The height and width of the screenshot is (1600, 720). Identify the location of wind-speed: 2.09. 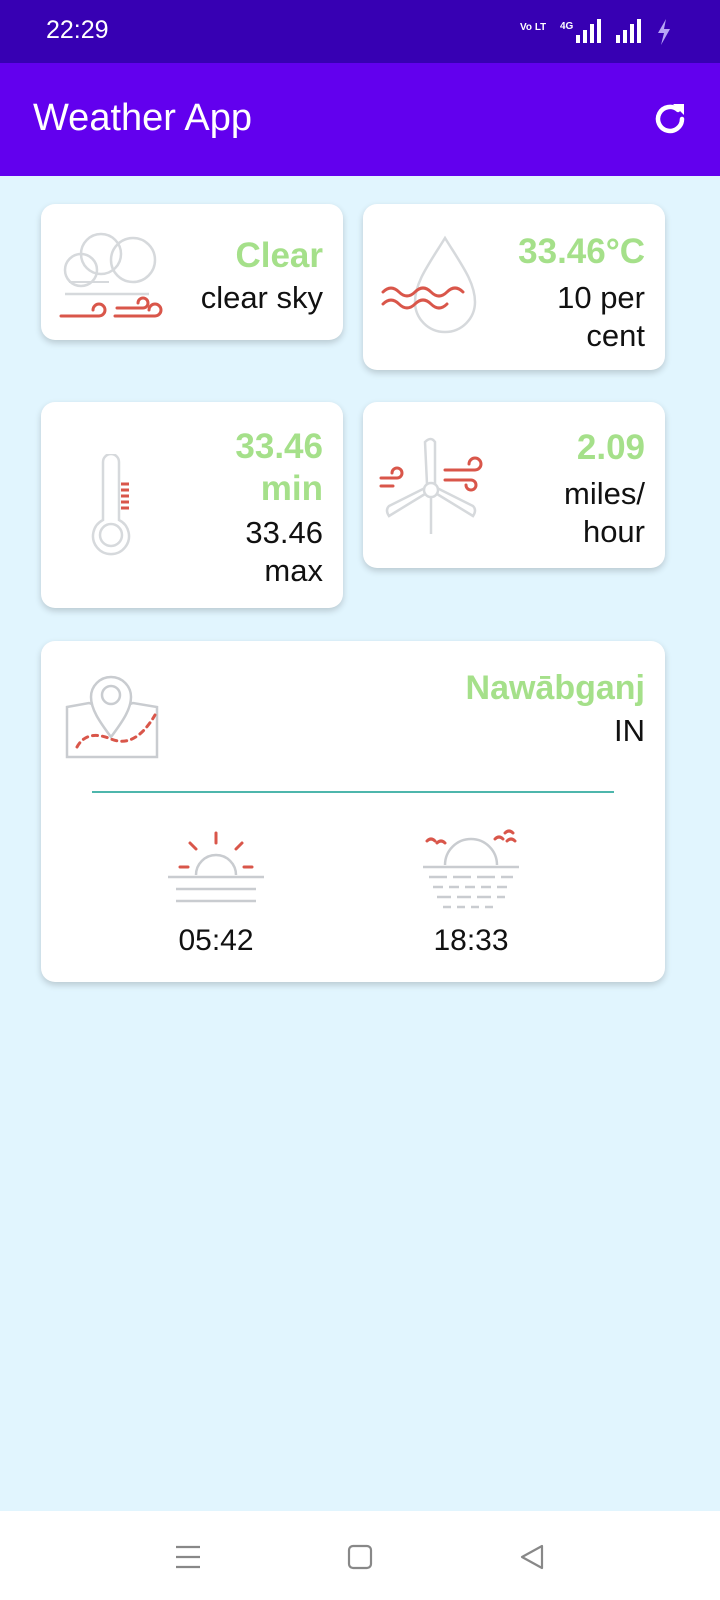
(610, 447).